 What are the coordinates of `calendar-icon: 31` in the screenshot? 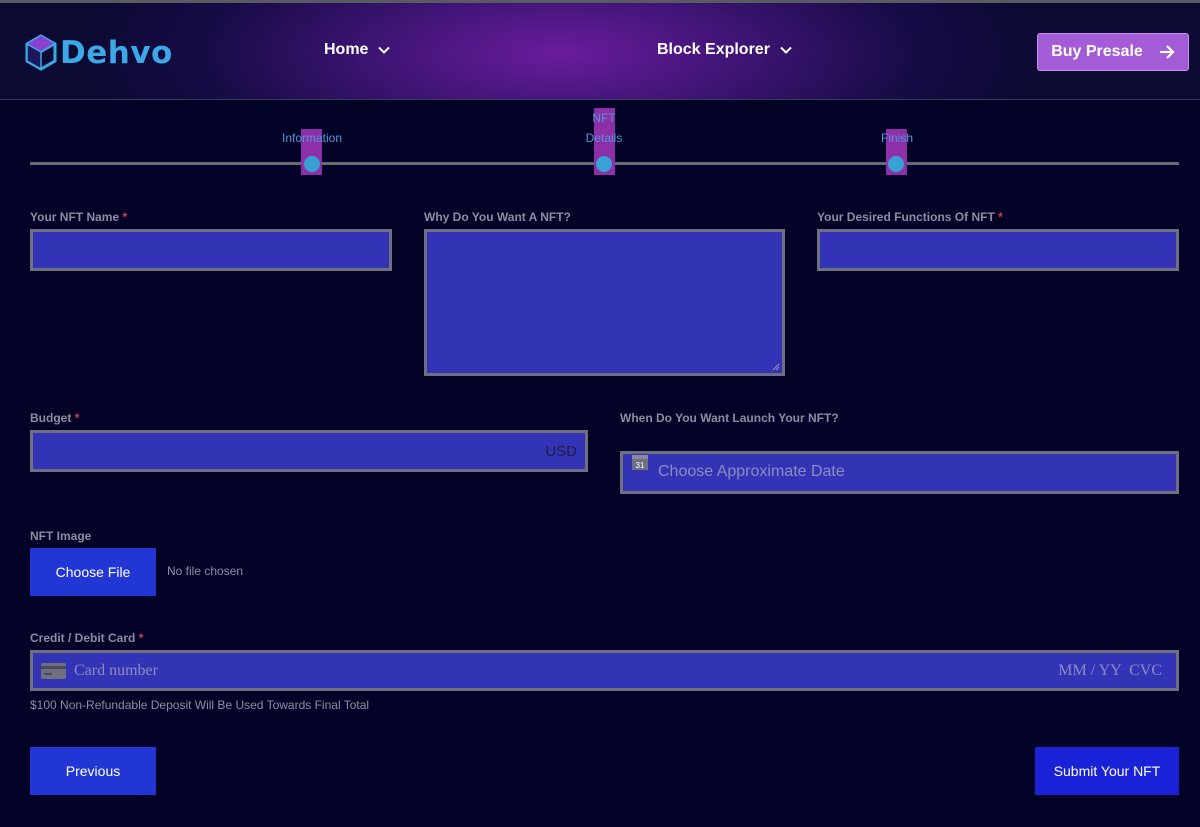 It's located at (640, 462).